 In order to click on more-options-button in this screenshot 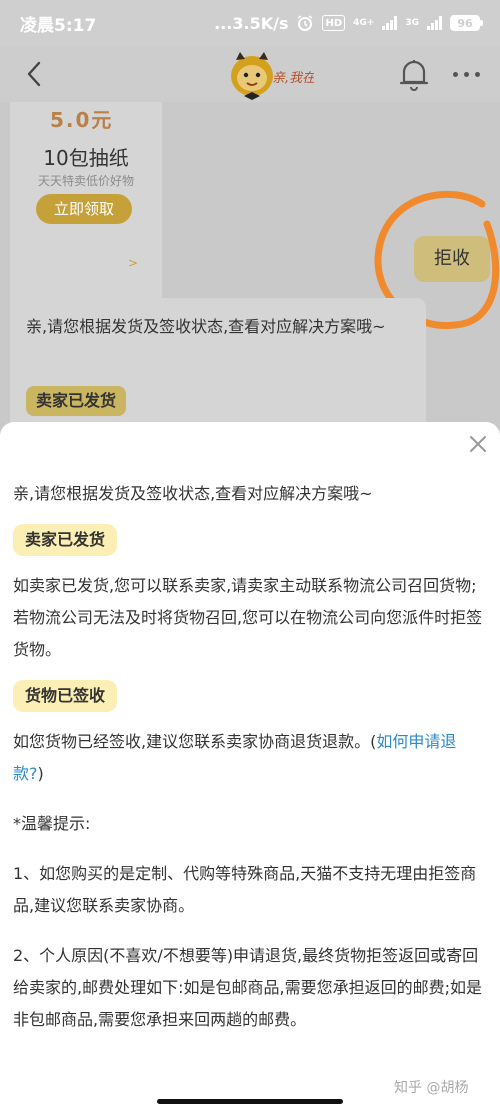, I will do `click(466, 74)`.